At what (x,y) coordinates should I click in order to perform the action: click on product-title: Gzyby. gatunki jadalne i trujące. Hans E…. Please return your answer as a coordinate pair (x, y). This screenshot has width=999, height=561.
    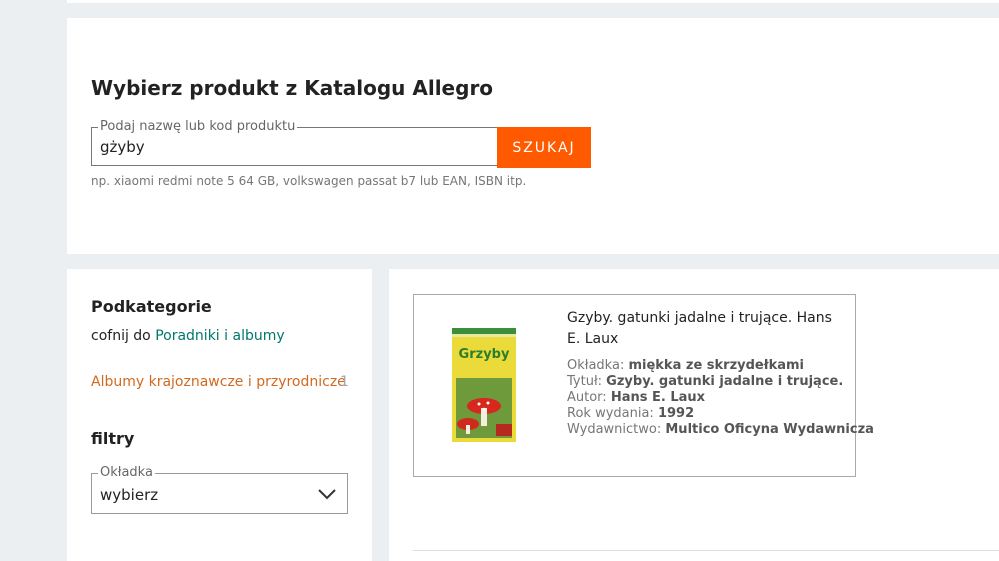
    Looking at the image, I should click on (707, 329).